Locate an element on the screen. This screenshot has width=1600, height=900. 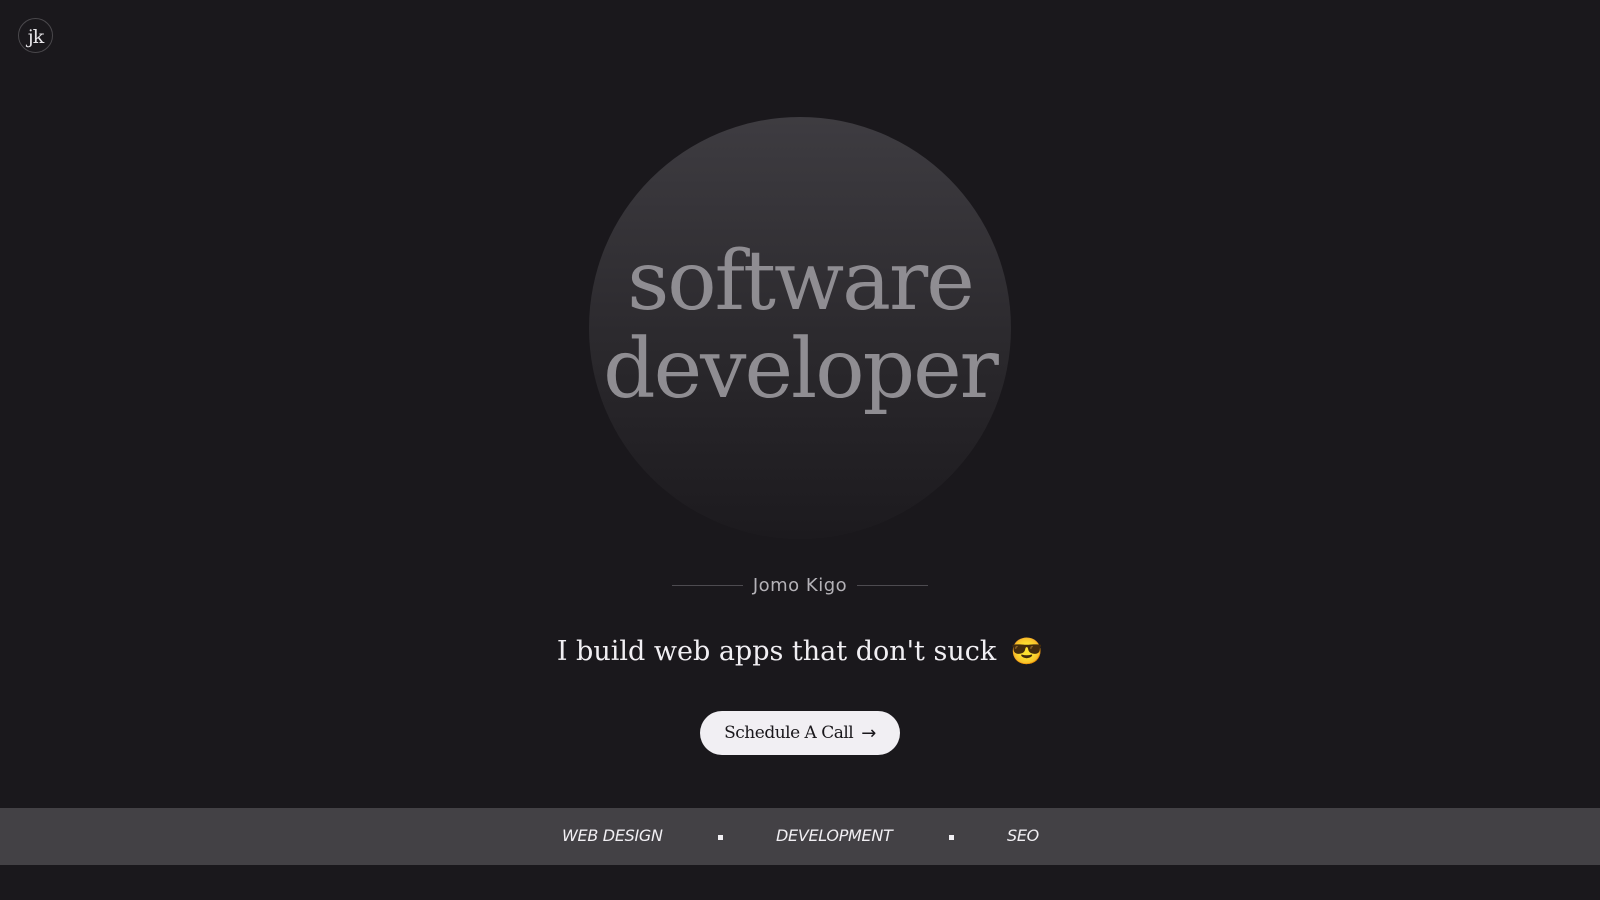
author-name: Jomo Kigo is located at coordinates (800, 585).